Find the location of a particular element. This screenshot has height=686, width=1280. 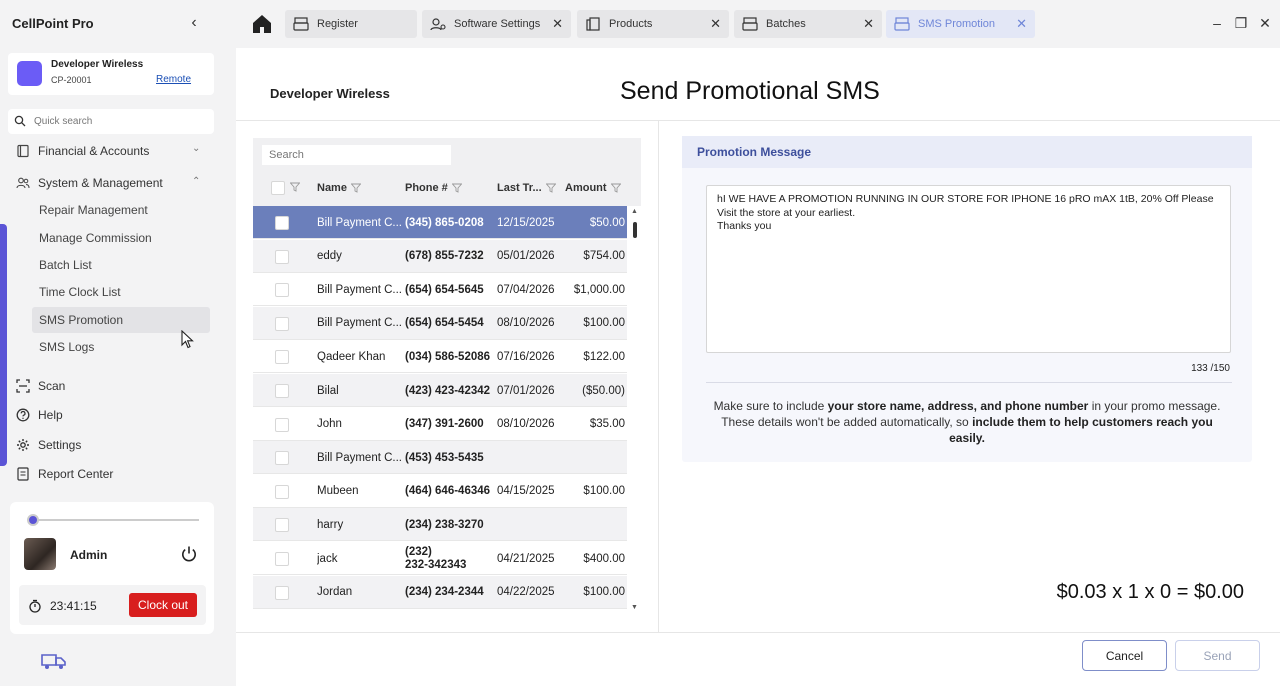

tab-batches: Batches ✕ is located at coordinates (808, 24).